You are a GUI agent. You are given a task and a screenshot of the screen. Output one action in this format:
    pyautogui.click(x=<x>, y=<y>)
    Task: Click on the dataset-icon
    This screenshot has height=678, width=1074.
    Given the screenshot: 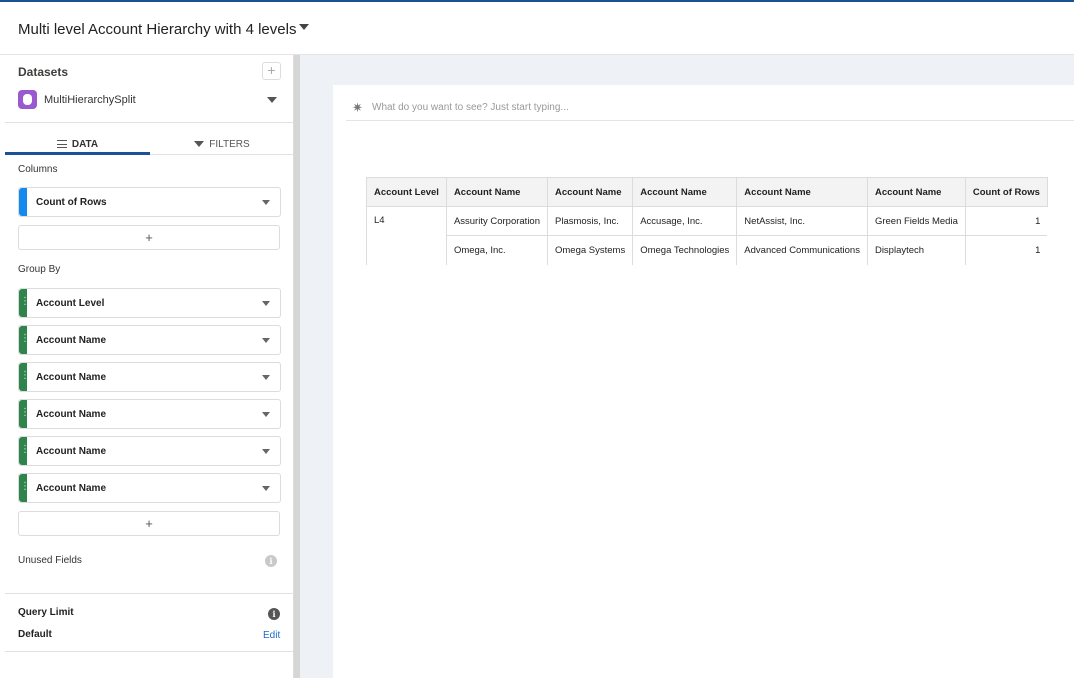 What is the action you would take?
    pyautogui.click(x=27, y=99)
    